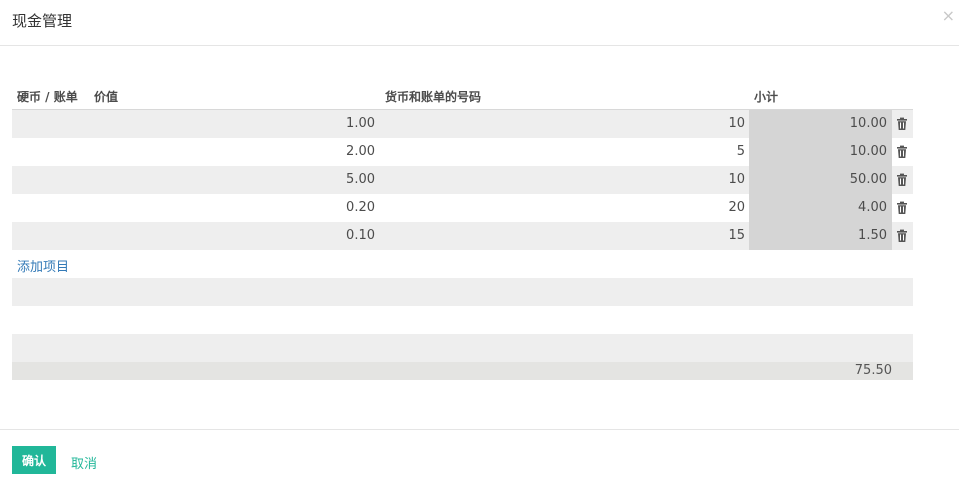 The image size is (959, 479). What do you see at coordinates (34, 460) in the screenshot?
I see `confirm-button: 确认` at bounding box center [34, 460].